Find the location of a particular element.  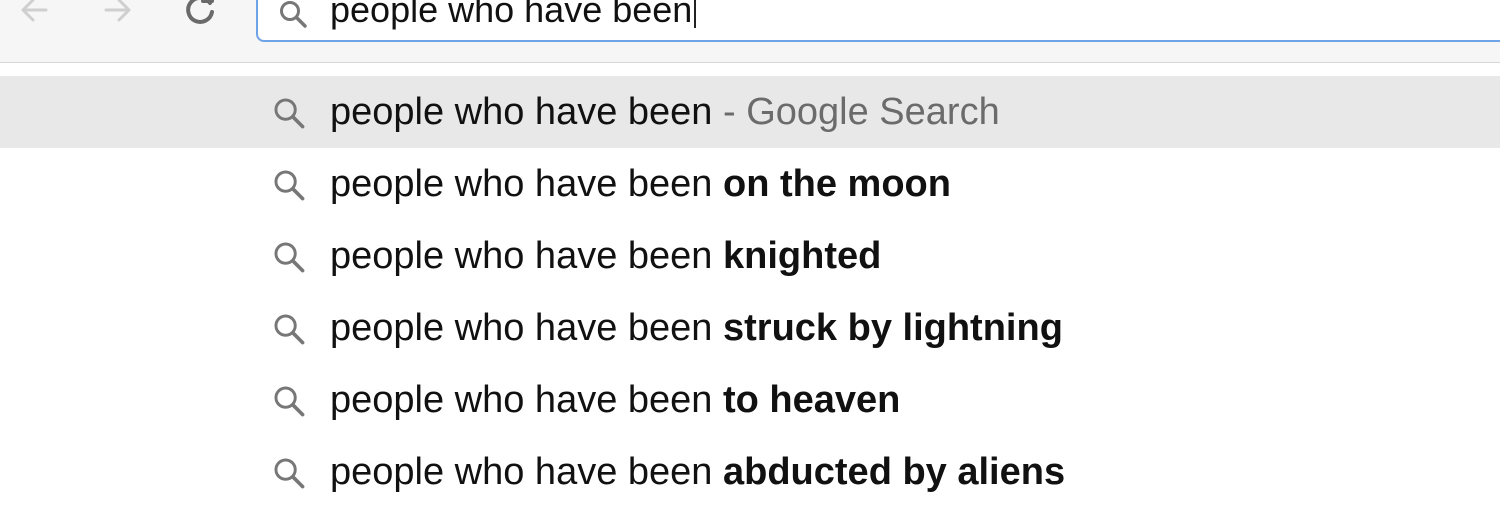

suggestion-completion: on the moon is located at coordinates (837, 184).